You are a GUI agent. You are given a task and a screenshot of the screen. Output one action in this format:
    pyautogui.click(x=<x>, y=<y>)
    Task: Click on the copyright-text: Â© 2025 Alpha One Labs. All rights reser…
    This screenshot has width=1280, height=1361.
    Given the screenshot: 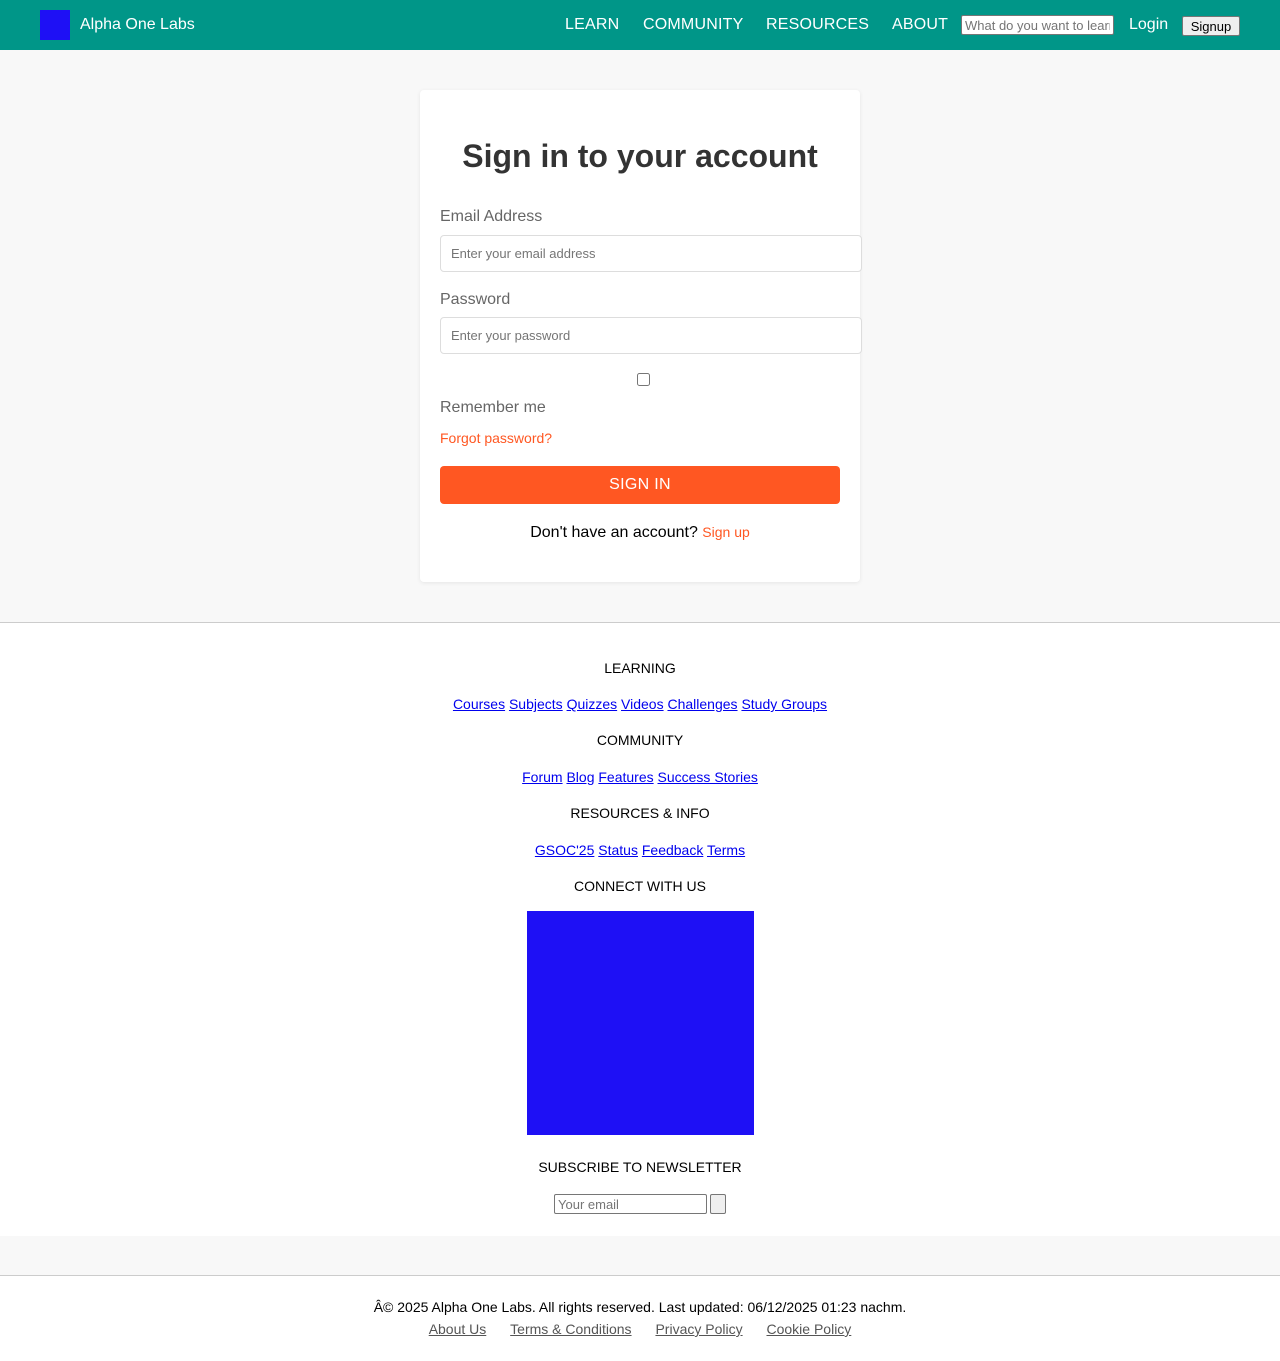 What is the action you would take?
    pyautogui.click(x=640, y=1307)
    